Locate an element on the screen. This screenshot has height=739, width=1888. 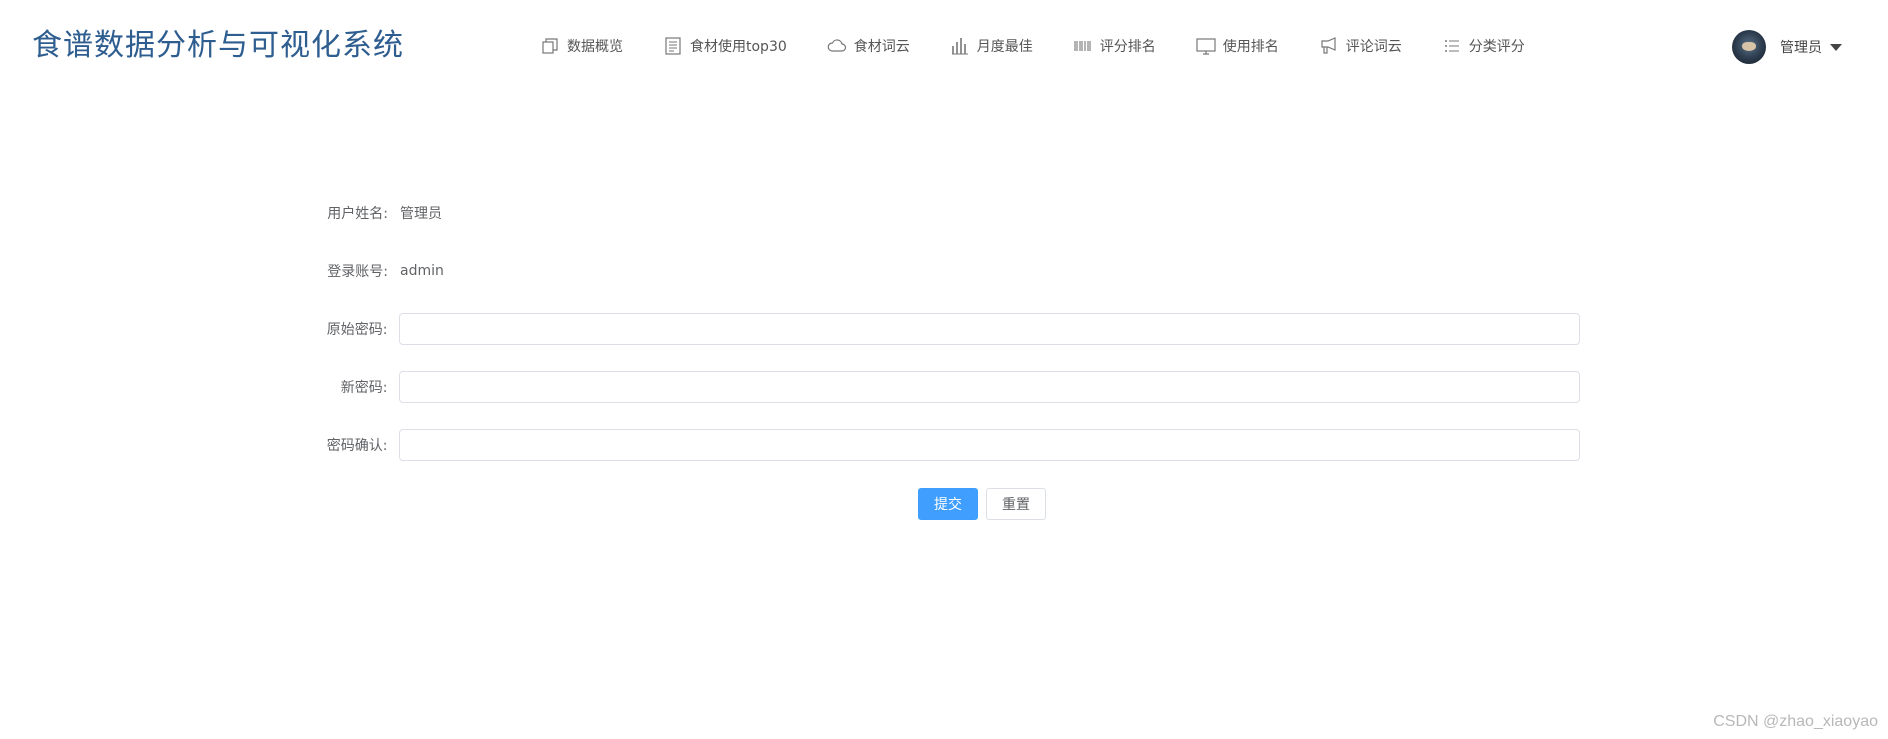
form-actions: 提交 重置 is located at coordinates (982, 504).